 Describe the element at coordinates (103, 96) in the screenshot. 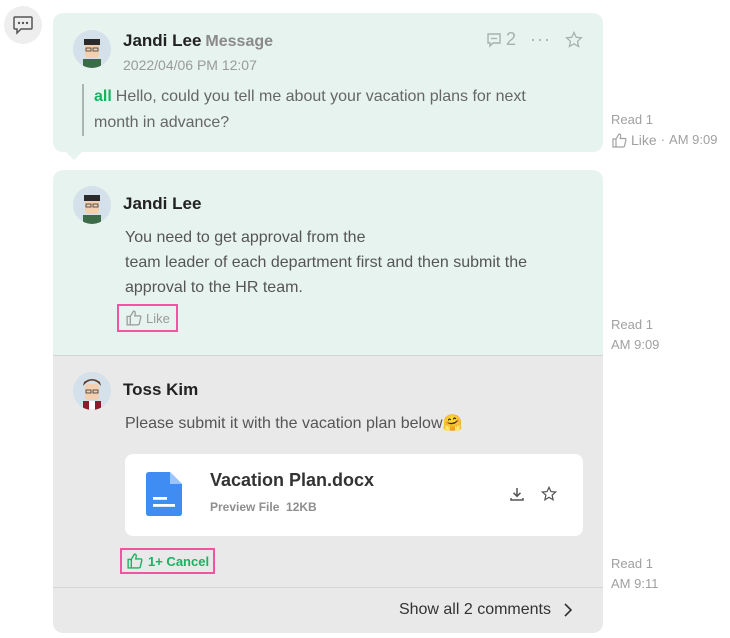

I see `mention-all: all` at that location.